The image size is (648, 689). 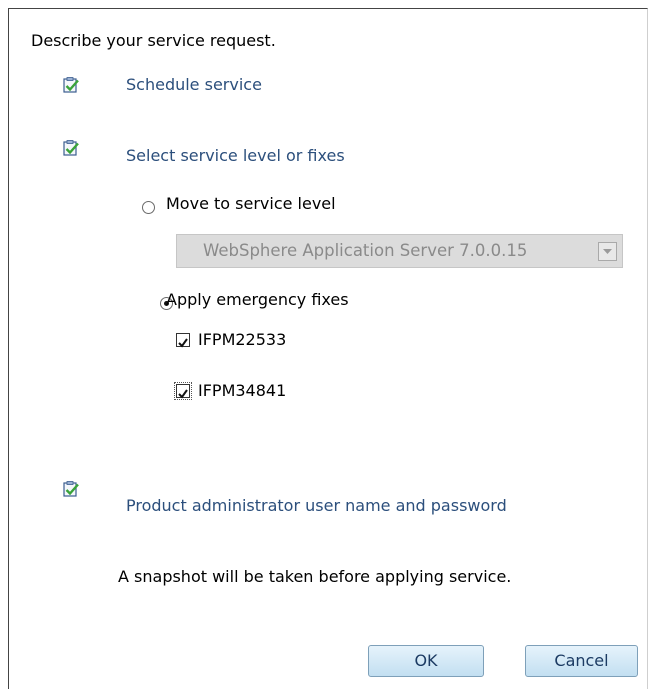 I want to click on intro-text: Describe your service request., so click(x=153, y=40).